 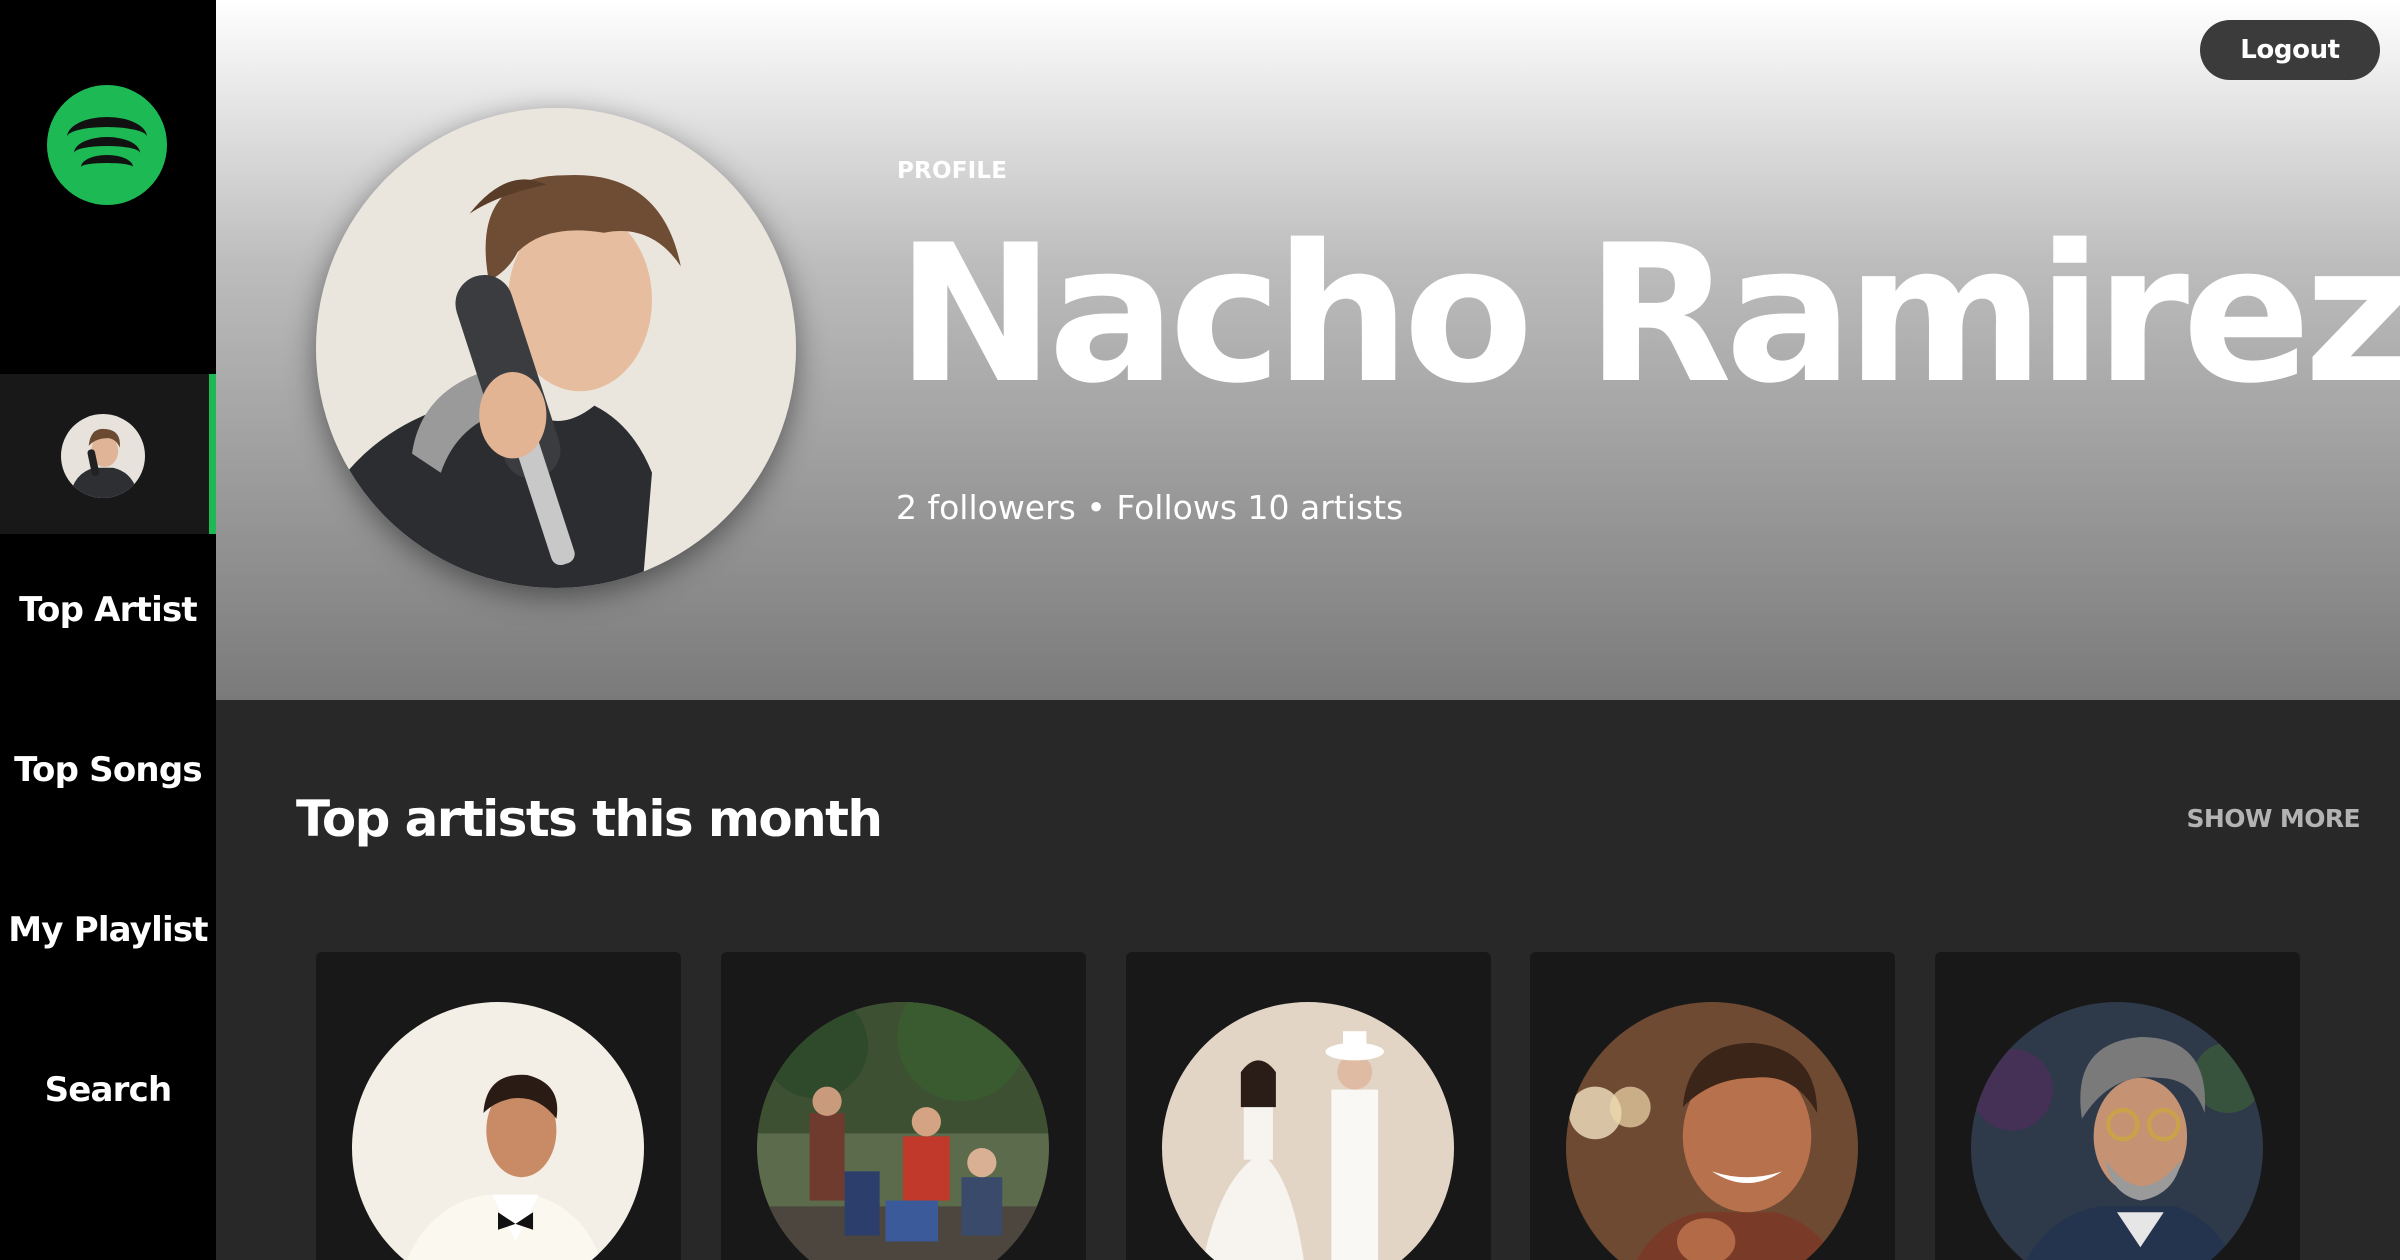 I want to click on show-more-link: SHOW MORE, so click(x=2250, y=818).